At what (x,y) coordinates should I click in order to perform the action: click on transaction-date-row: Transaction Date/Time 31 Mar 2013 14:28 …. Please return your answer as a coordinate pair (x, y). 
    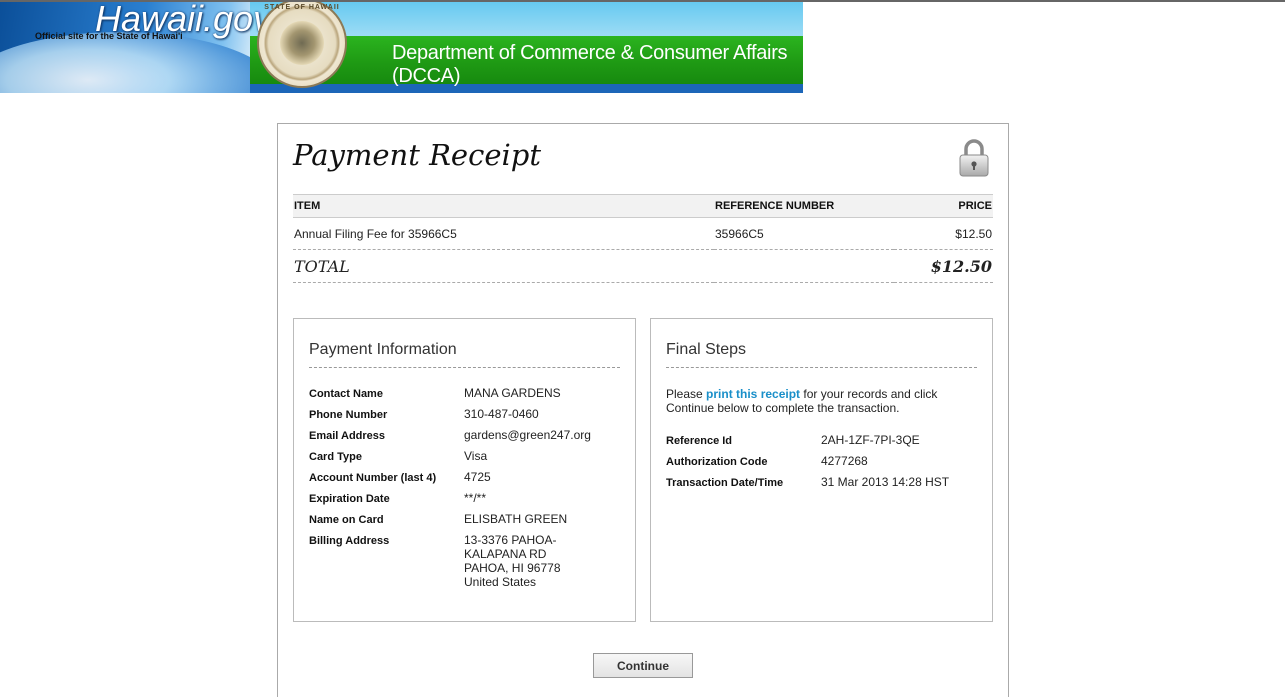
    Looking at the image, I should click on (821, 485).